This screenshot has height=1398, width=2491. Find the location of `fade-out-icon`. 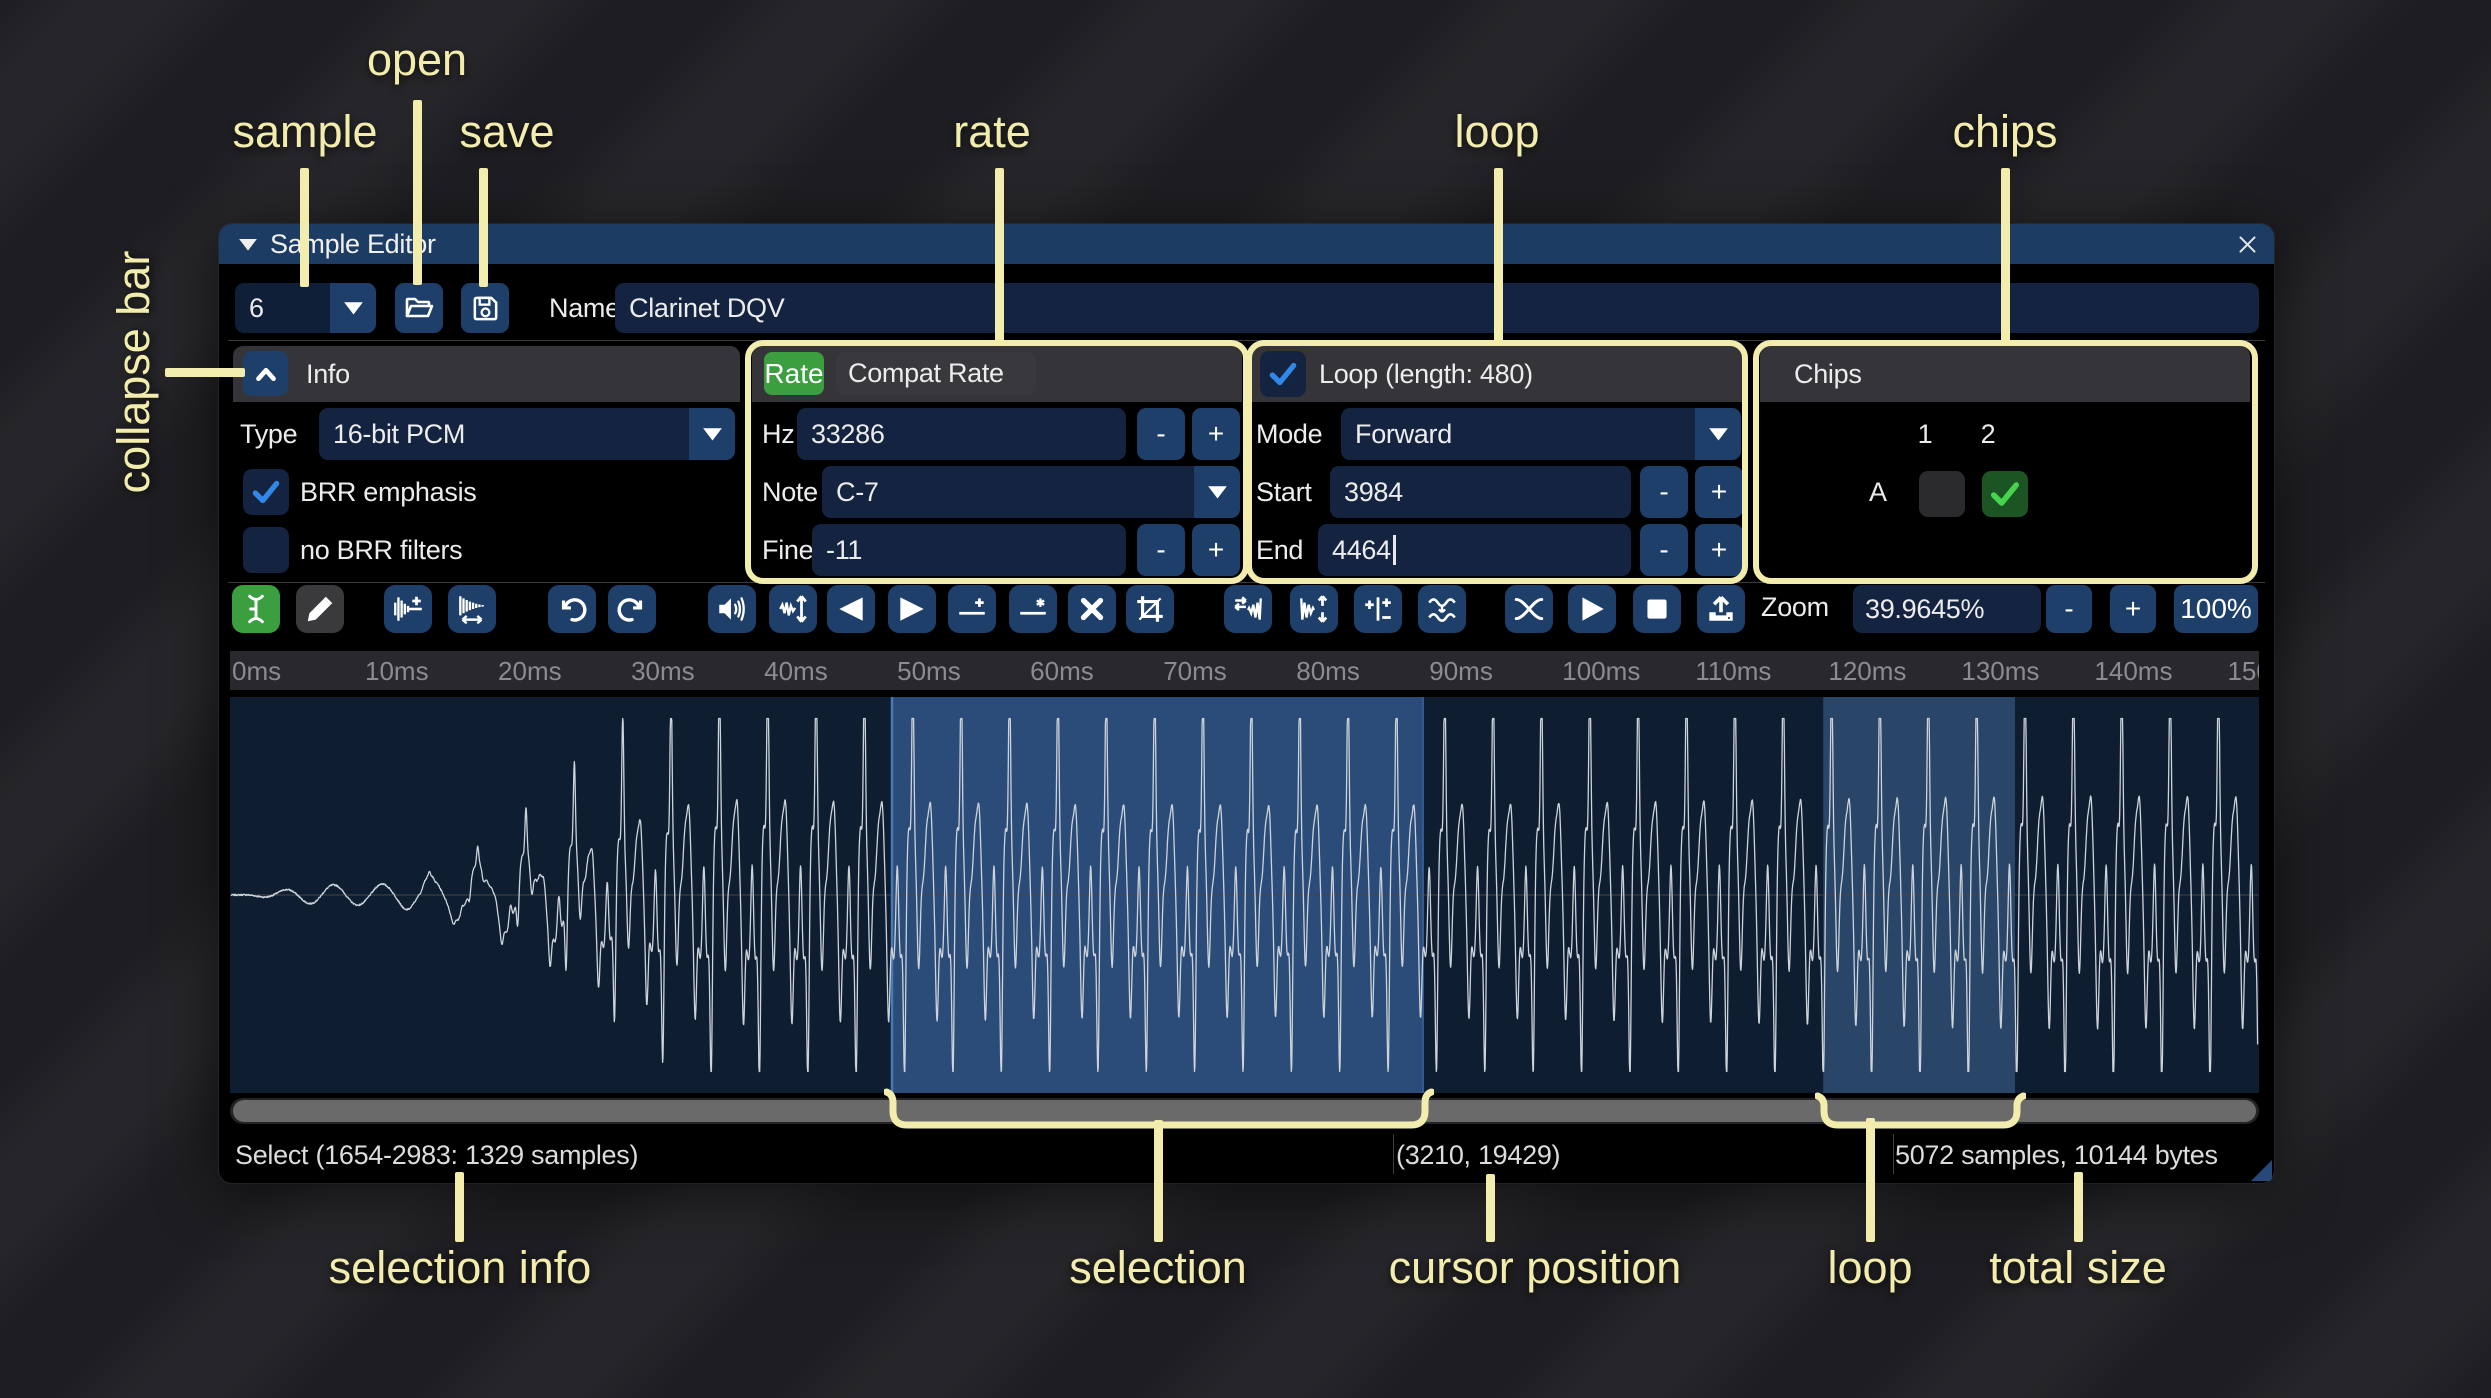

fade-out-icon is located at coordinates (912, 609).